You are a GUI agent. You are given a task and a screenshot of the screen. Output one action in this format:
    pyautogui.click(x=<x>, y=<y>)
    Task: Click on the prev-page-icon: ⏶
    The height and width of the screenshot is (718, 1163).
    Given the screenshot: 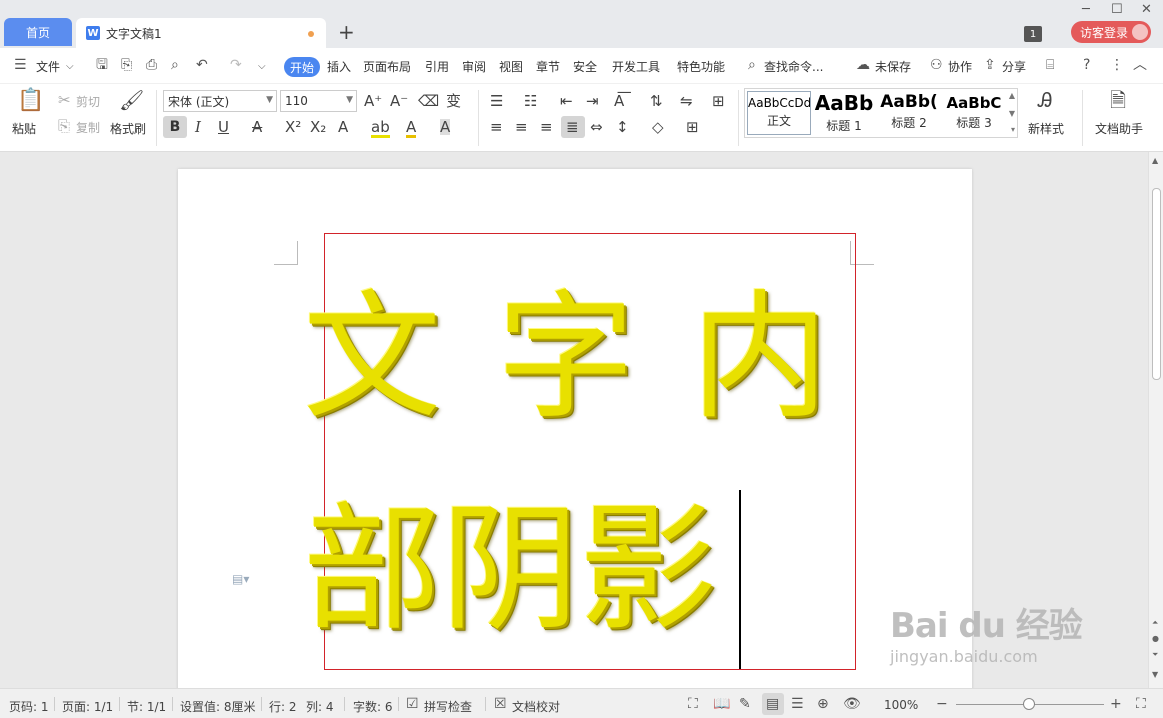 What is the action you would take?
    pyautogui.click(x=1155, y=623)
    